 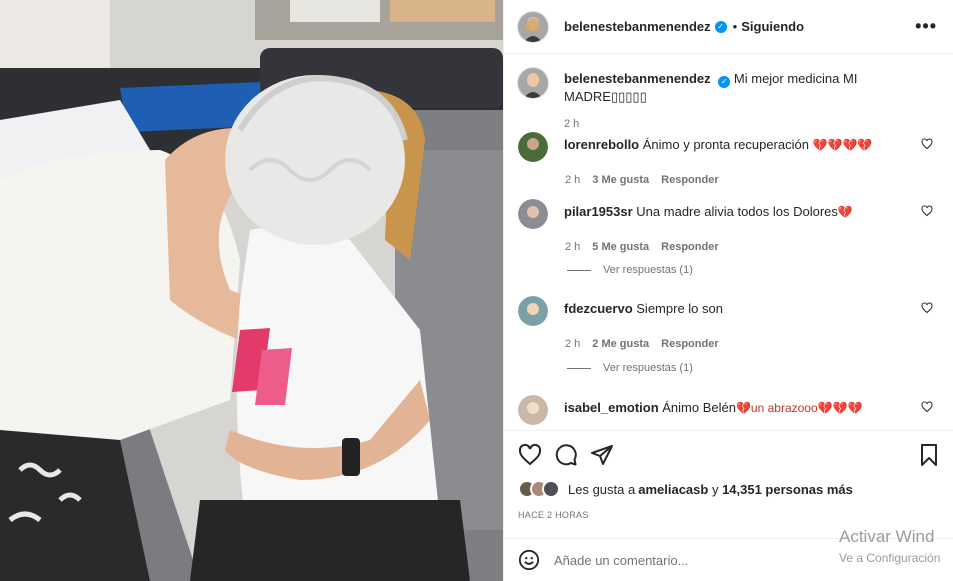 What do you see at coordinates (637, 78) in the screenshot?
I see `caption-username: belenestebanmenendez` at bounding box center [637, 78].